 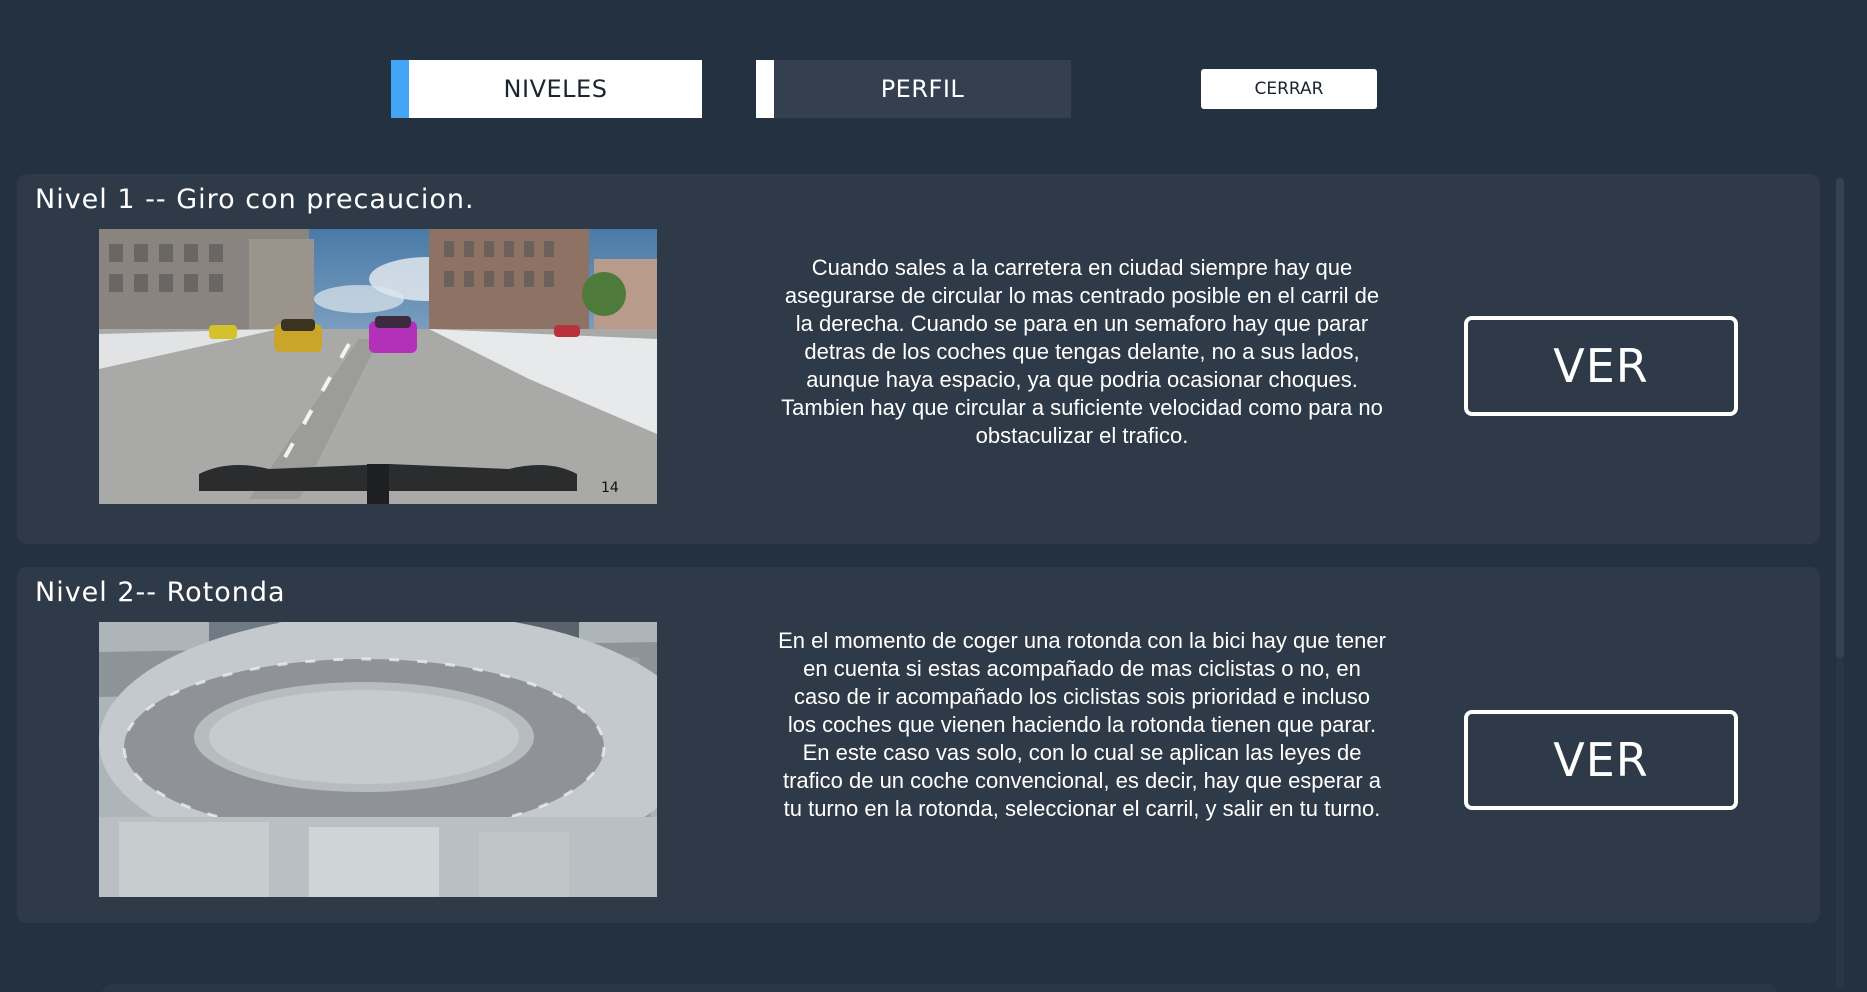 What do you see at coordinates (610, 488) in the screenshot?
I see `speed-readout: 14` at bounding box center [610, 488].